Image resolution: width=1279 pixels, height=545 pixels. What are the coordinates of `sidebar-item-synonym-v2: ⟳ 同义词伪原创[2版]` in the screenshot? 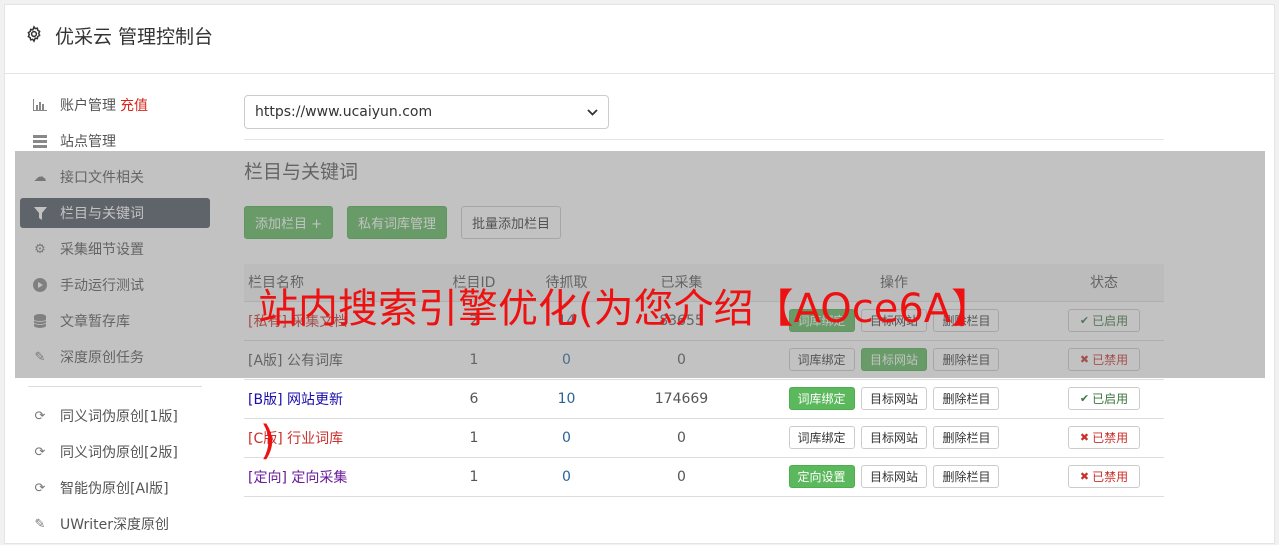 It's located at (115, 452).